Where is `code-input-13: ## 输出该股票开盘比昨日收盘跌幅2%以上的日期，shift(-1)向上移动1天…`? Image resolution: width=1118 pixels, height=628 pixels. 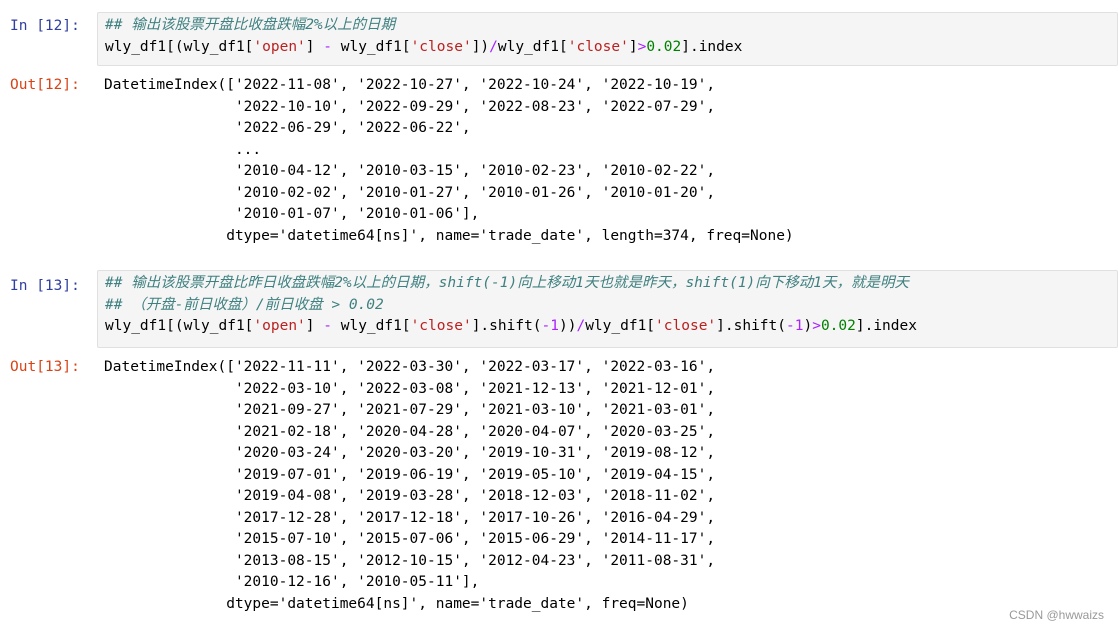 code-input-13: ## 输出该股票开盘比昨日收盘跌幅2%以上的日期，shift(-1)向上移动1天… is located at coordinates (607, 309).